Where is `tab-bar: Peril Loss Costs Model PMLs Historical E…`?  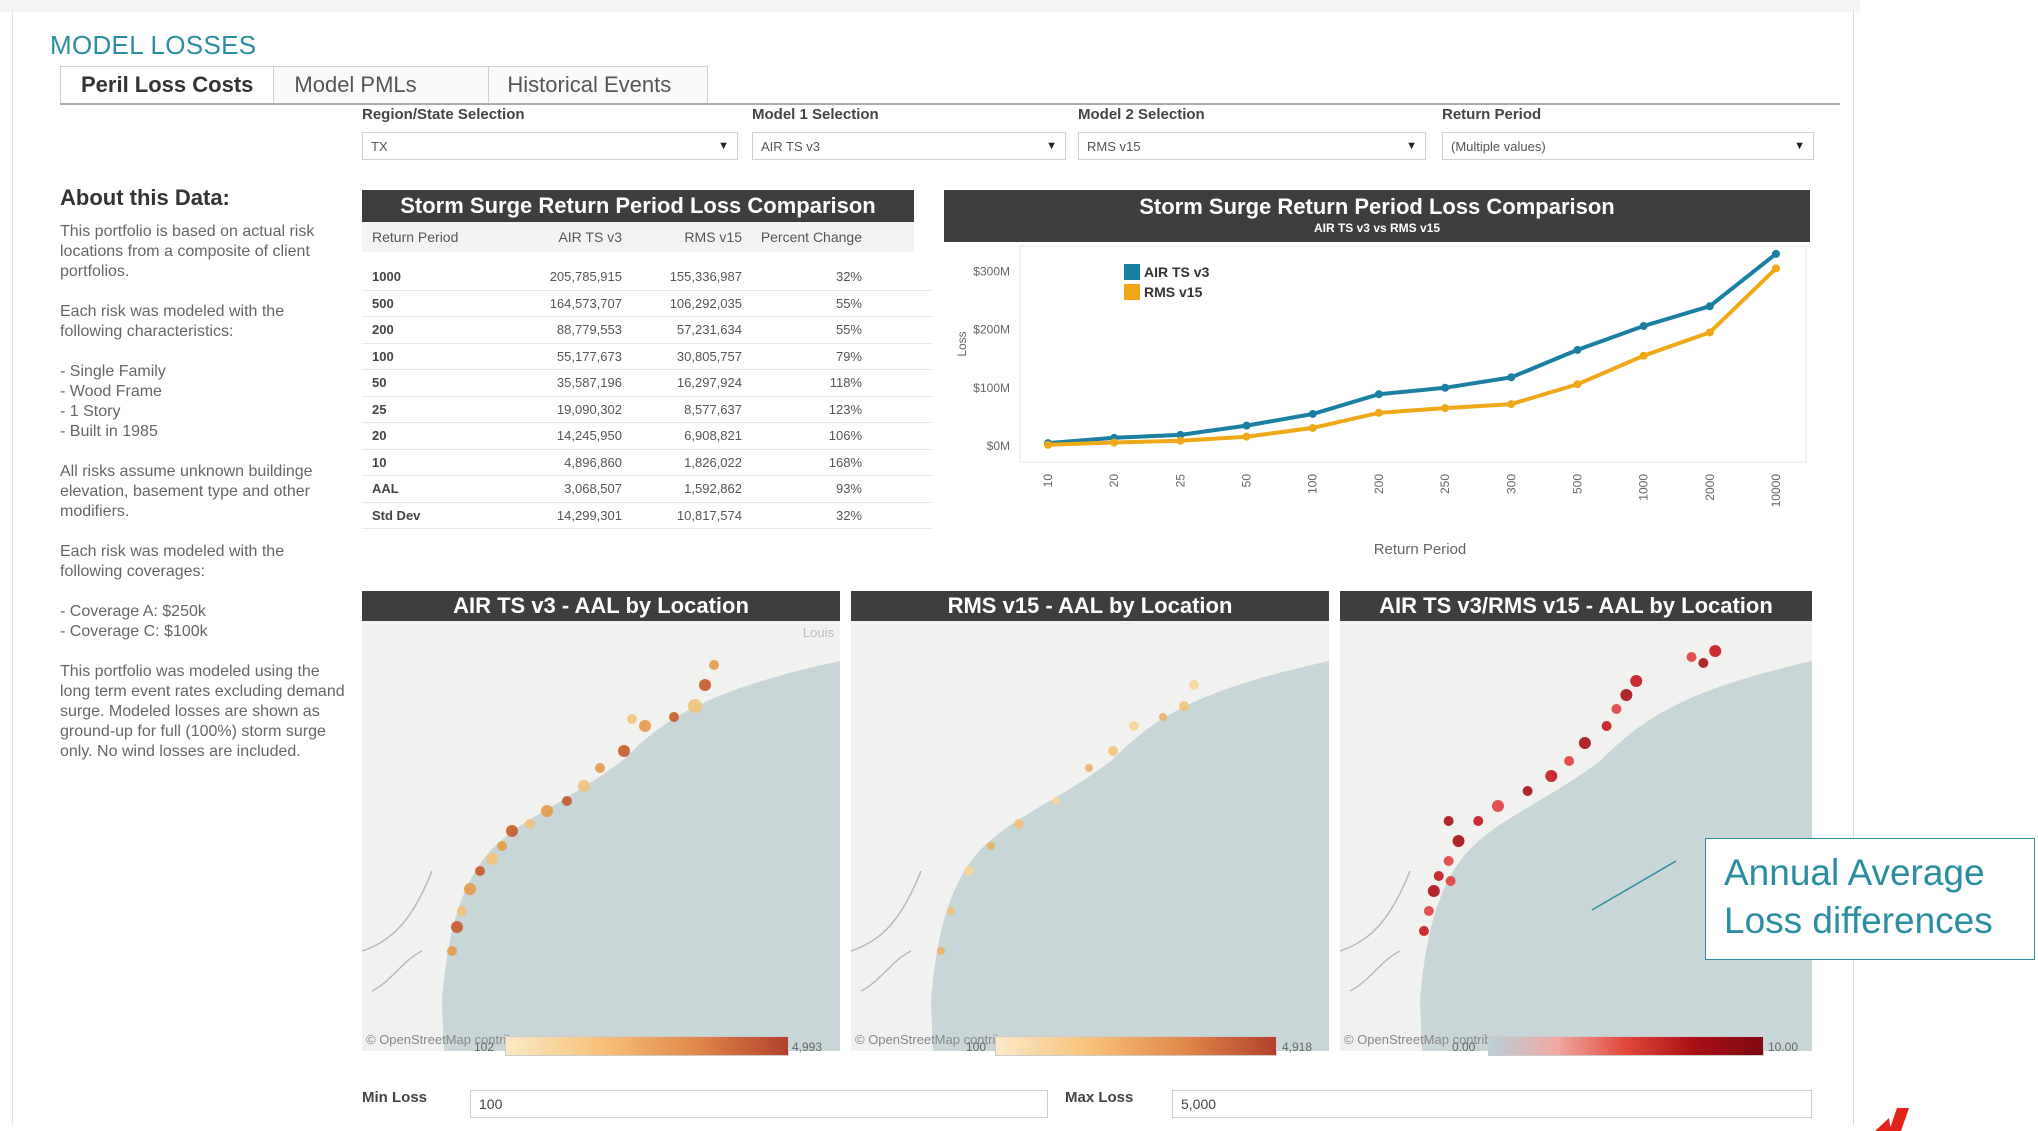 tab-bar: Peril Loss Costs Model PMLs Historical E… is located at coordinates (384, 85).